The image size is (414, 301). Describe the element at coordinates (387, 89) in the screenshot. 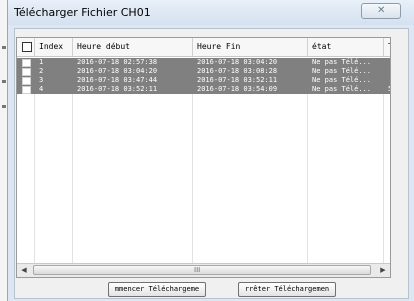

I see `cell-extra: 5` at that location.